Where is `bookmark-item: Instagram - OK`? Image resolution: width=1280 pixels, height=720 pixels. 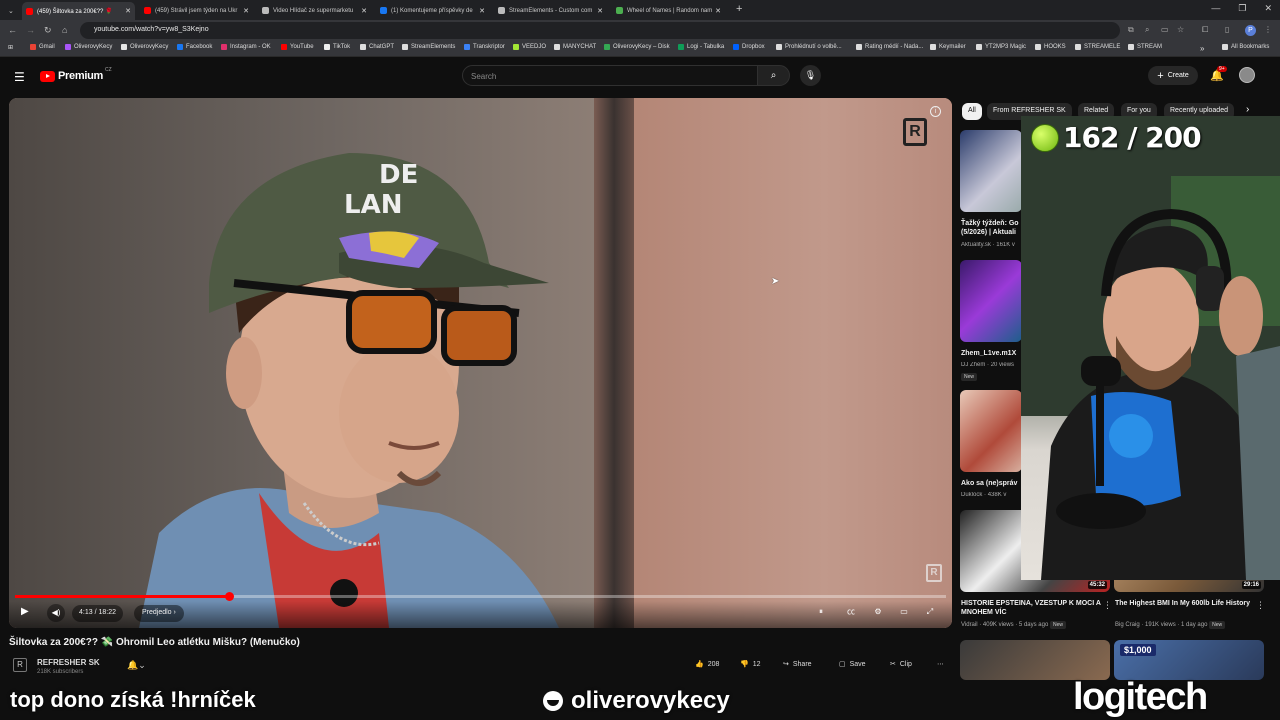 bookmark-item: Instagram - OK is located at coordinates (246, 47).